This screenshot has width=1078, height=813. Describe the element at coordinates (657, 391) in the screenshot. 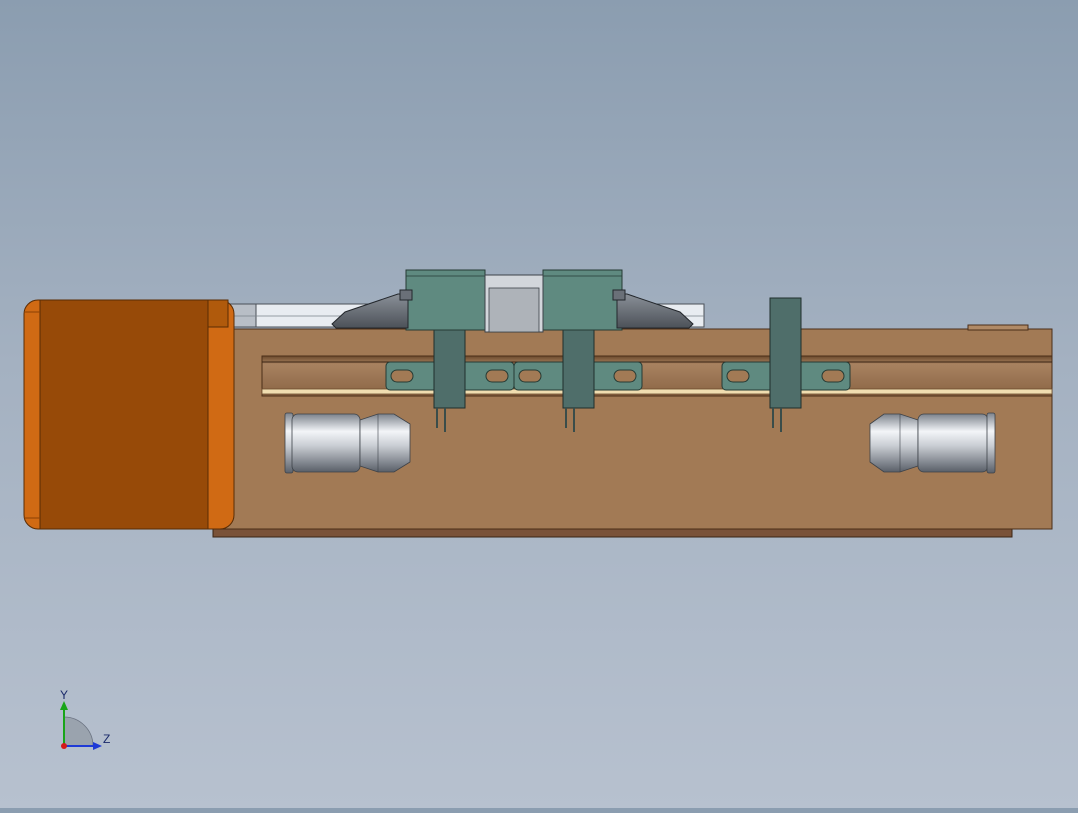

I see `rail-strip` at that location.